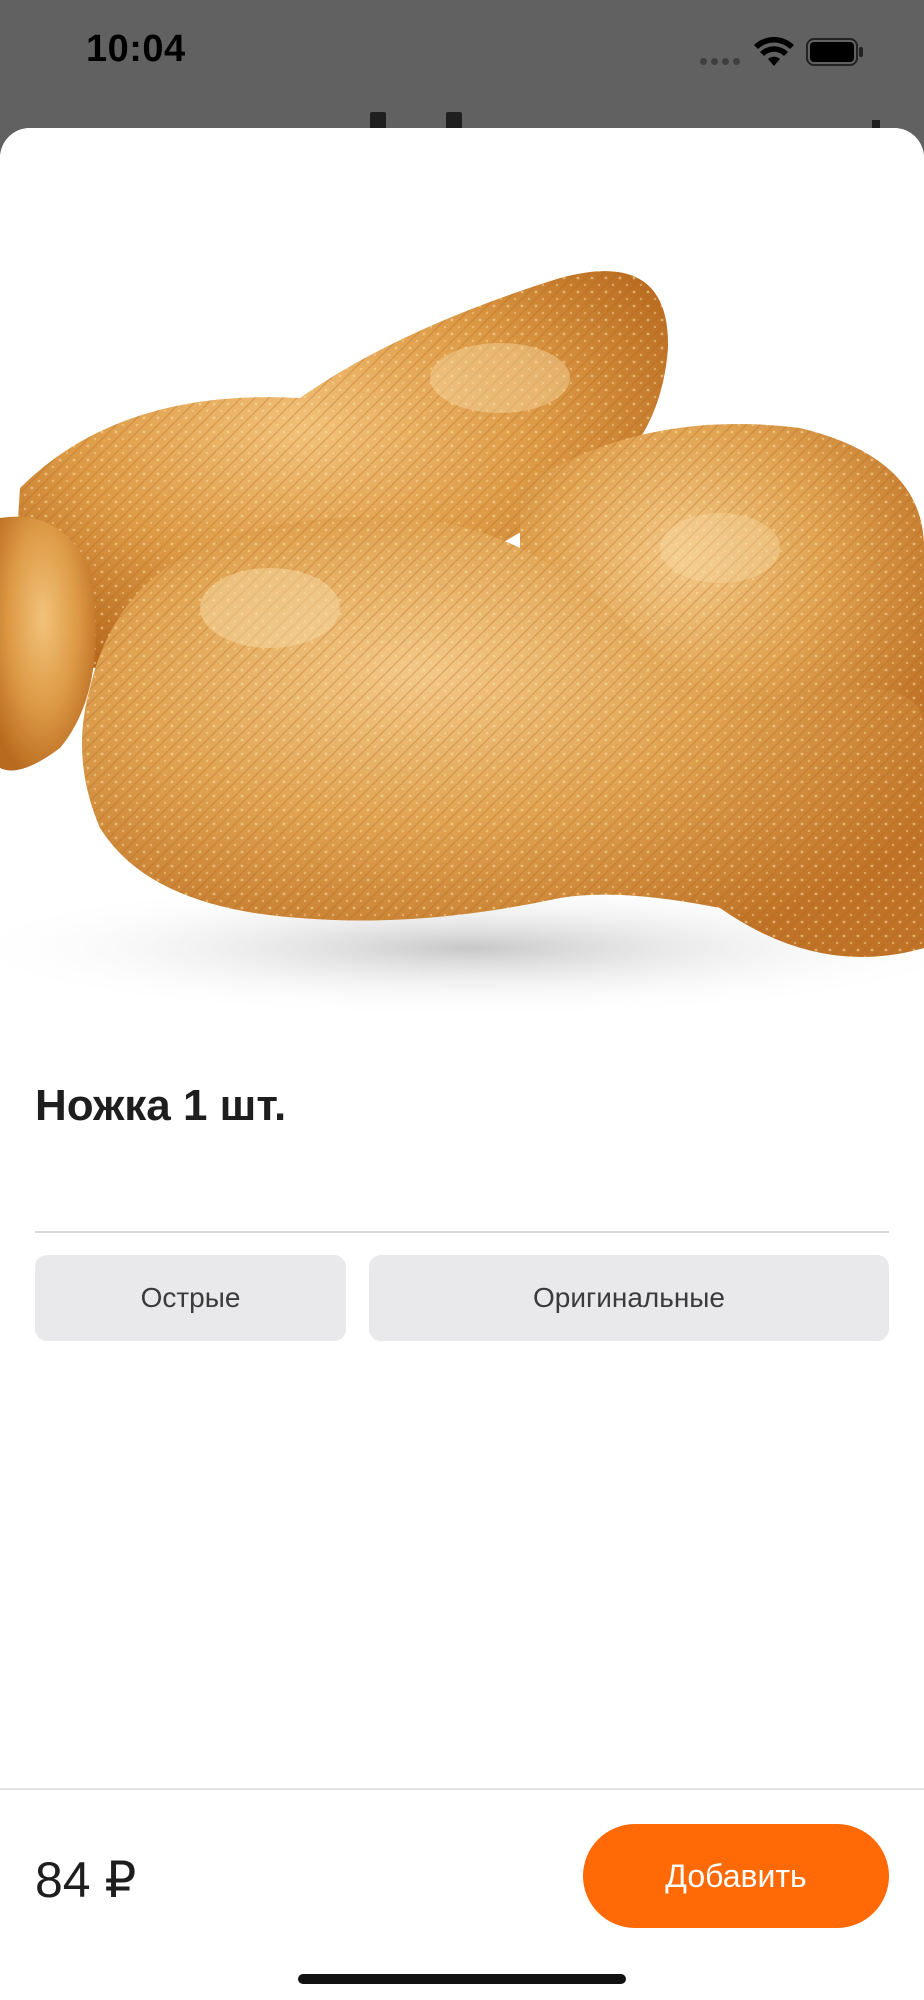  What do you see at coordinates (460, 120) in the screenshot?
I see `background-screen-title` at bounding box center [460, 120].